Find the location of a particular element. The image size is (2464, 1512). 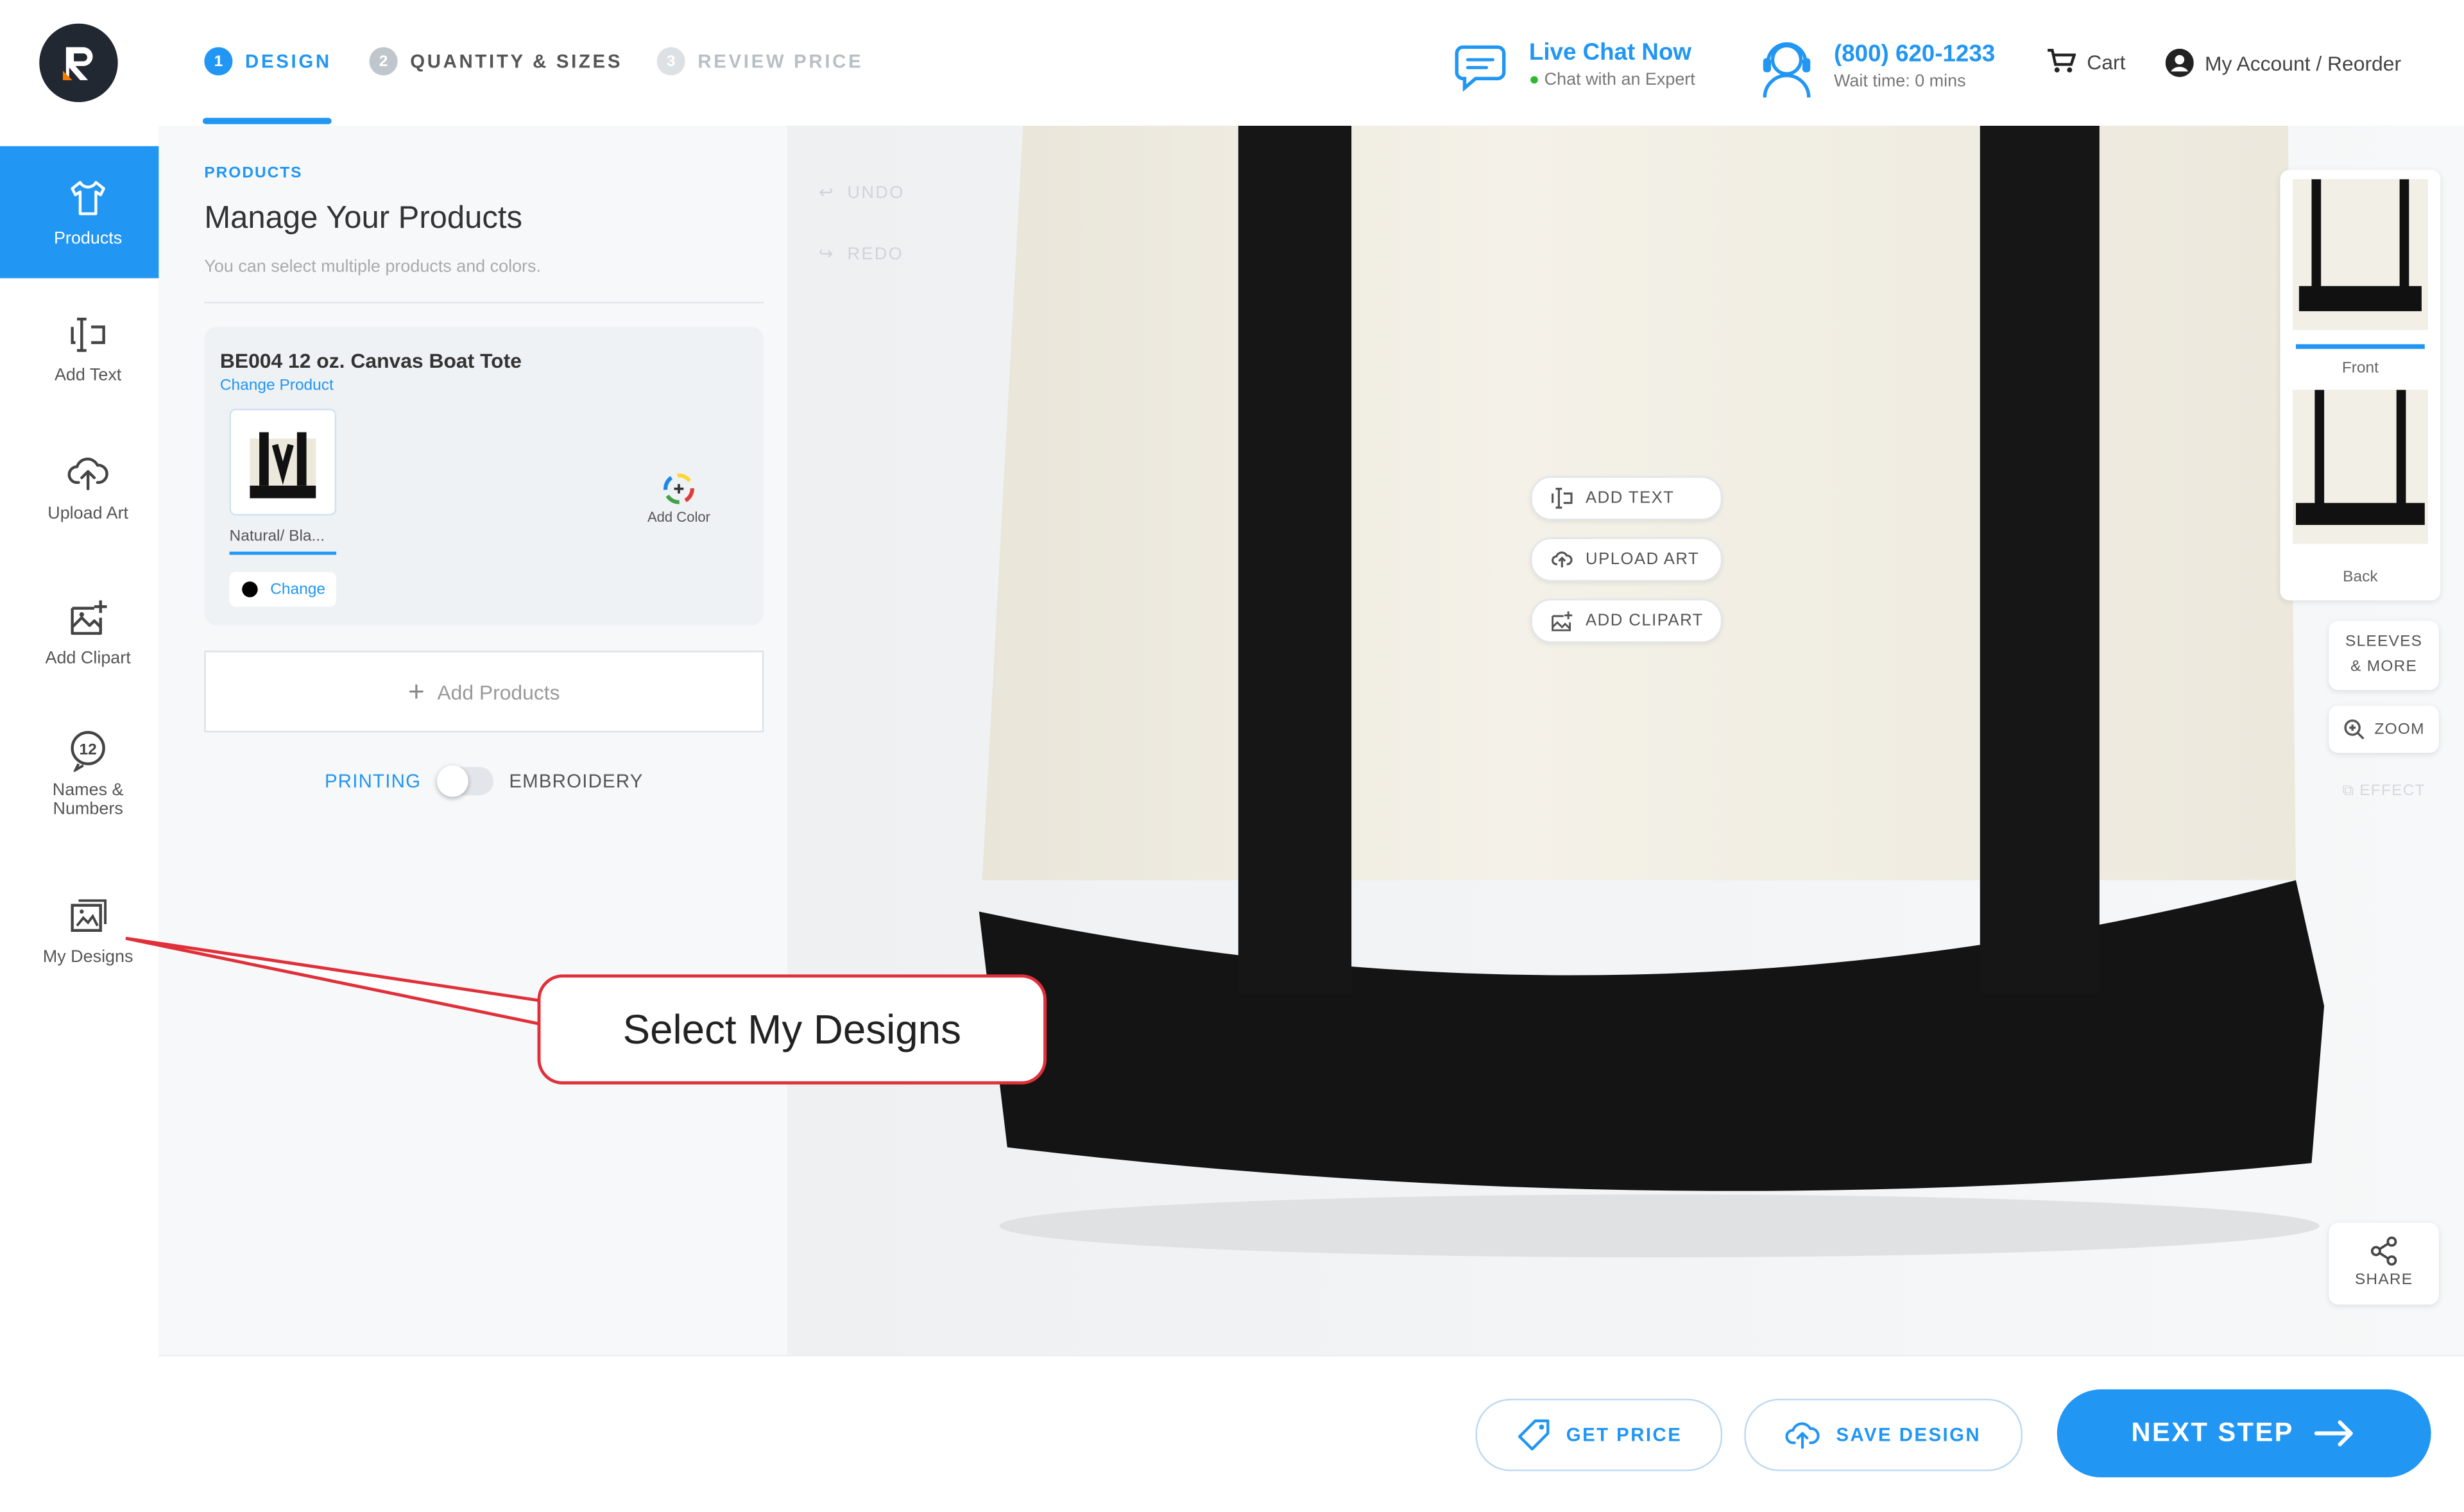

canvas-add-clipart-button: ADD CLIPART is located at coordinates (1627, 621).